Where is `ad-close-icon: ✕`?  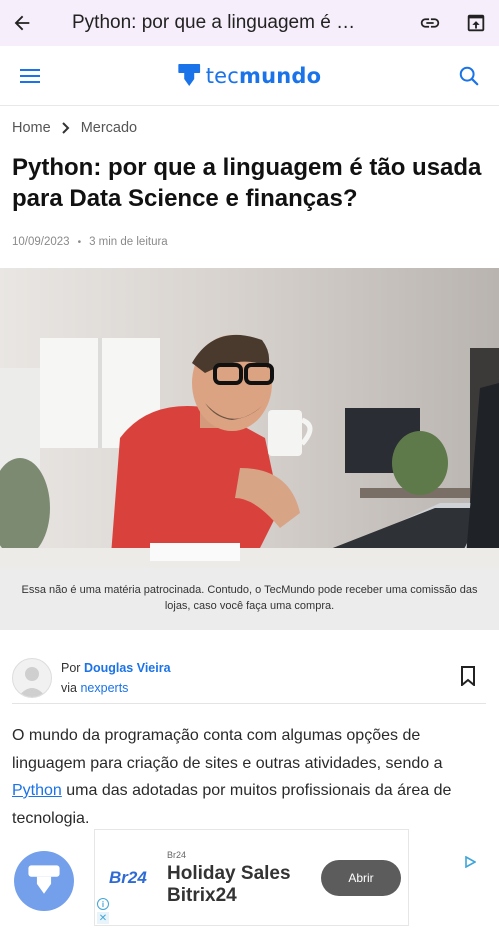 ad-close-icon: ✕ is located at coordinates (103, 918).